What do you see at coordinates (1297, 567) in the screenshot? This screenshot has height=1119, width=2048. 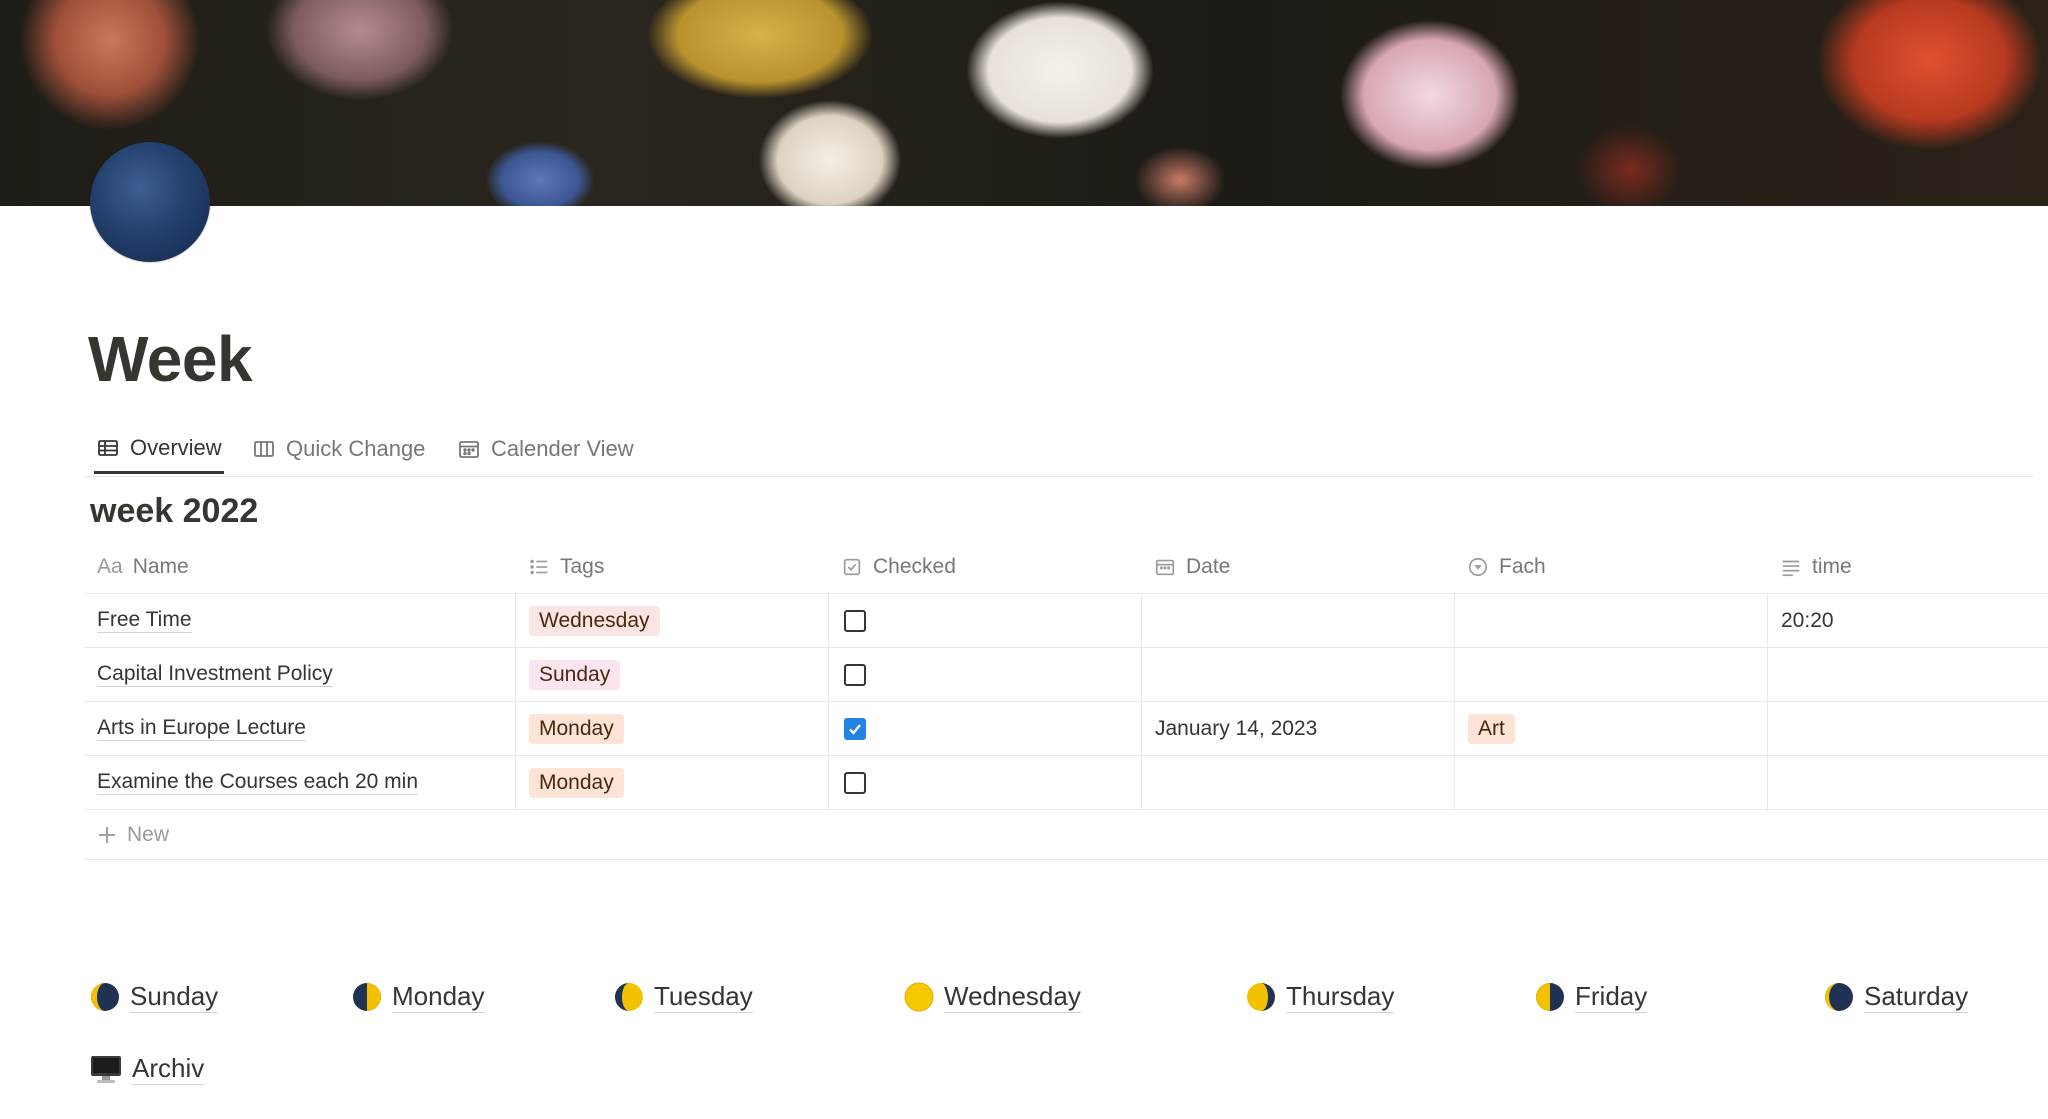 I see `column-header-date: Date` at bounding box center [1297, 567].